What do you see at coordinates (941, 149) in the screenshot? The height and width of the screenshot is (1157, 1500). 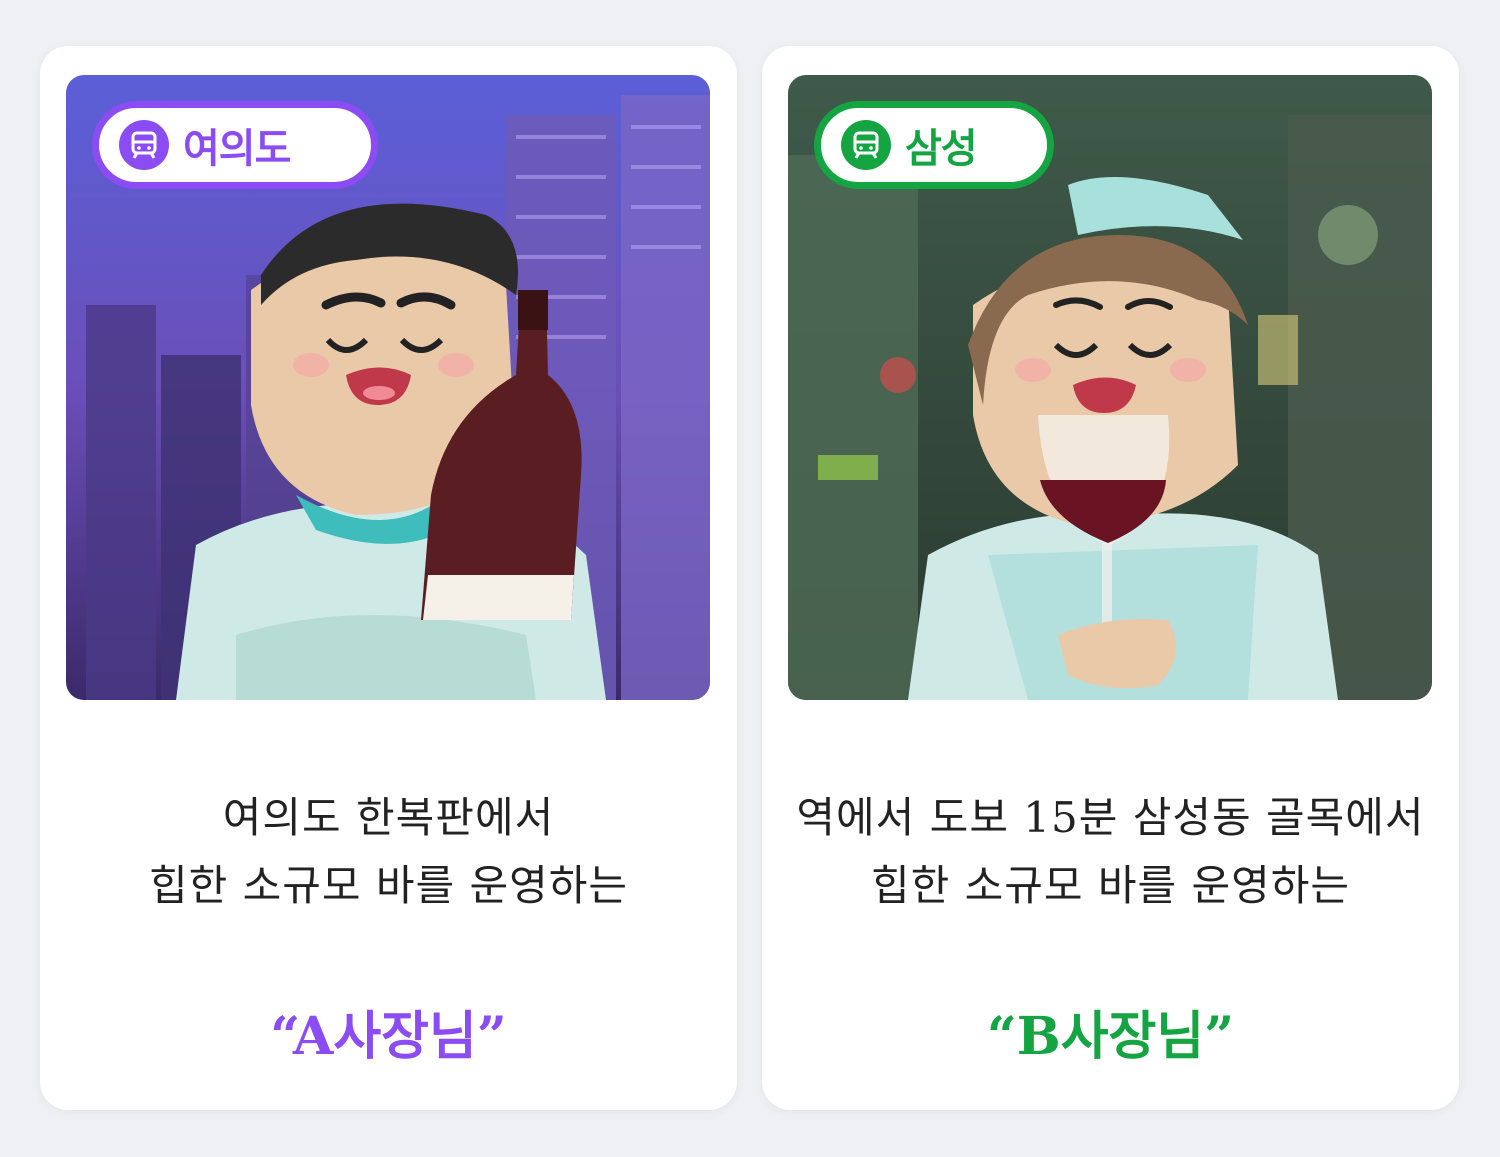 I see `station-label: 삼성` at bounding box center [941, 149].